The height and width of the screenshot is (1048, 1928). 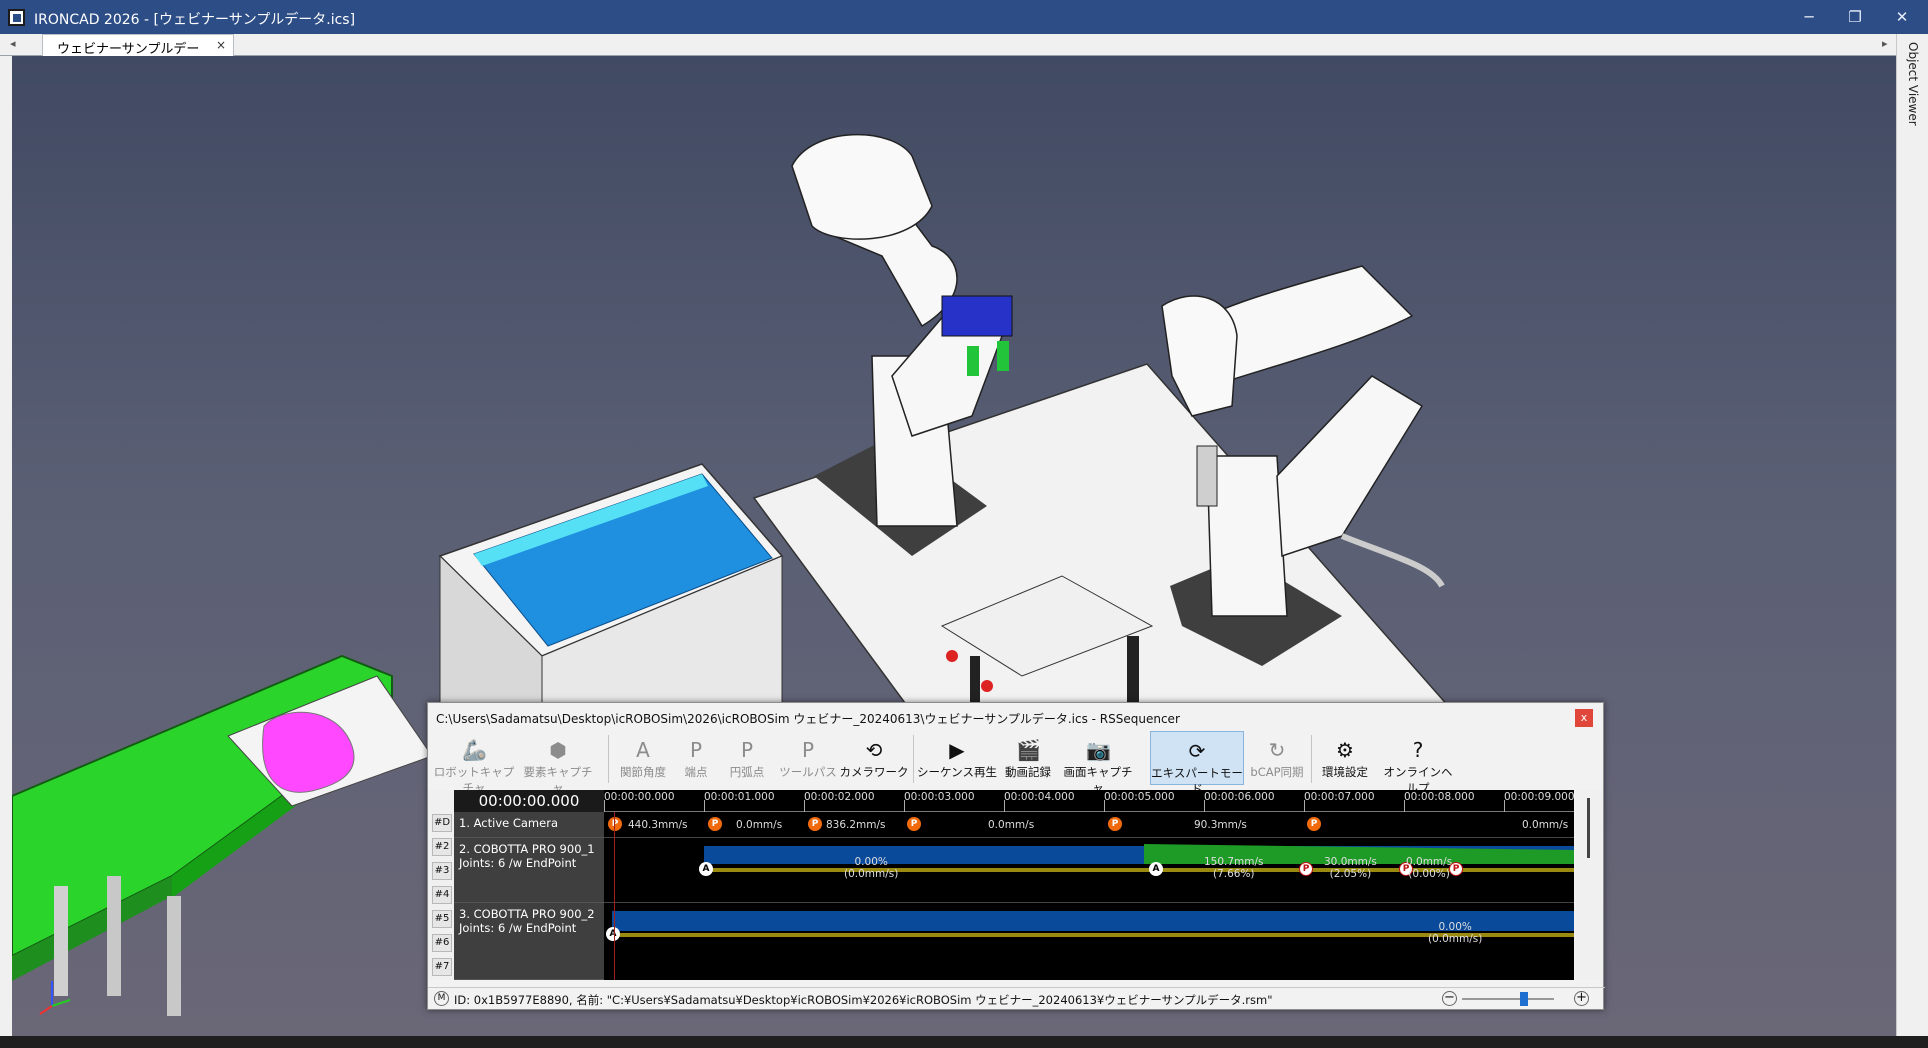 What do you see at coordinates (13, 43) in the screenshot?
I see `tab-scroll-left-icon: ◂` at bounding box center [13, 43].